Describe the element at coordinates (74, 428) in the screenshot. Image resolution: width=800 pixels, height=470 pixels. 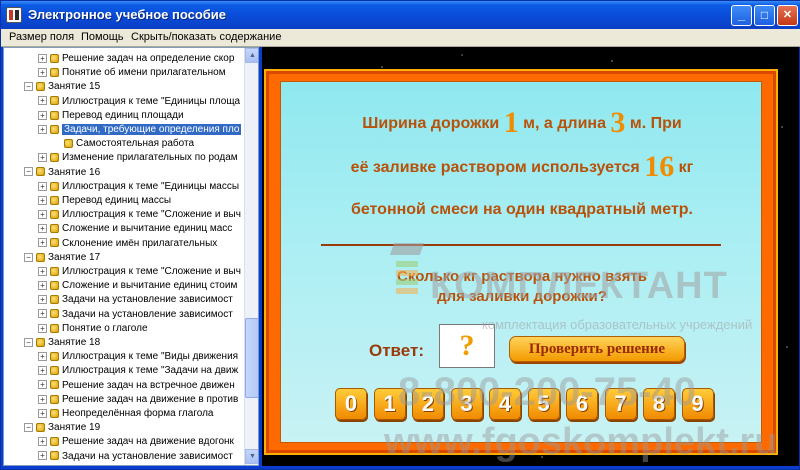
I see `tree-item-label: Занятие 19` at that location.